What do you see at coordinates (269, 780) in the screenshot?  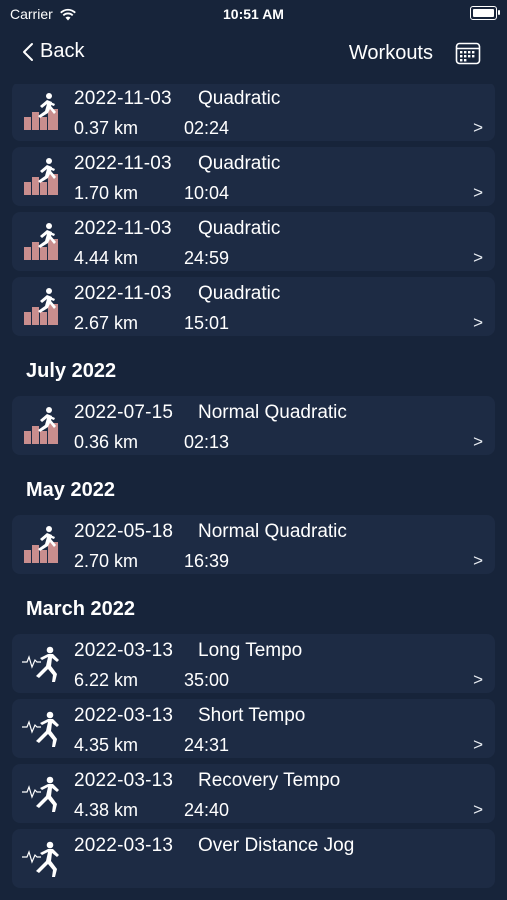 I see `workout-name: Recovery Tempo` at bounding box center [269, 780].